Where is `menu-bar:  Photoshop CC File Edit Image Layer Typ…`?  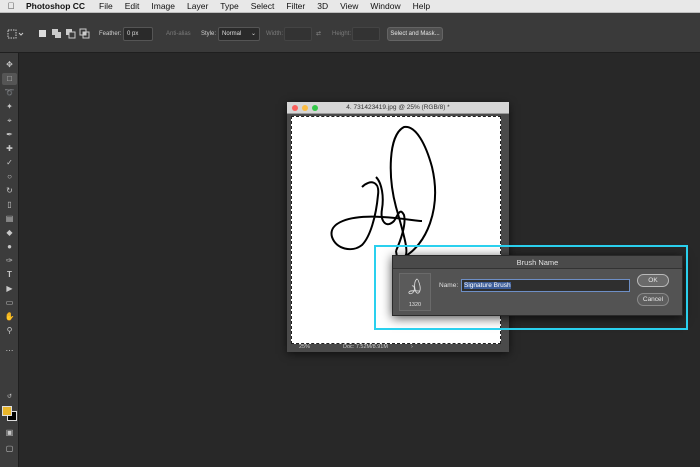
menu-bar:  Photoshop CC File Edit Image Layer Typ… is located at coordinates (350, 6).